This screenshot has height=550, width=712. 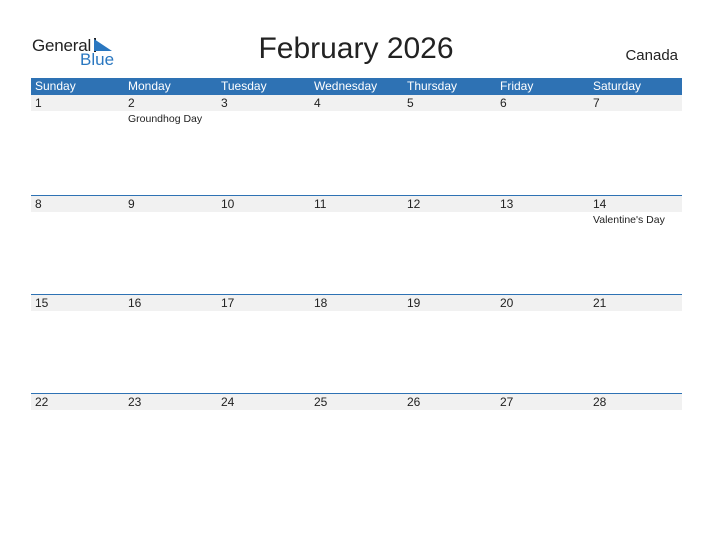 I want to click on day-cell: 1, so click(x=77, y=110).